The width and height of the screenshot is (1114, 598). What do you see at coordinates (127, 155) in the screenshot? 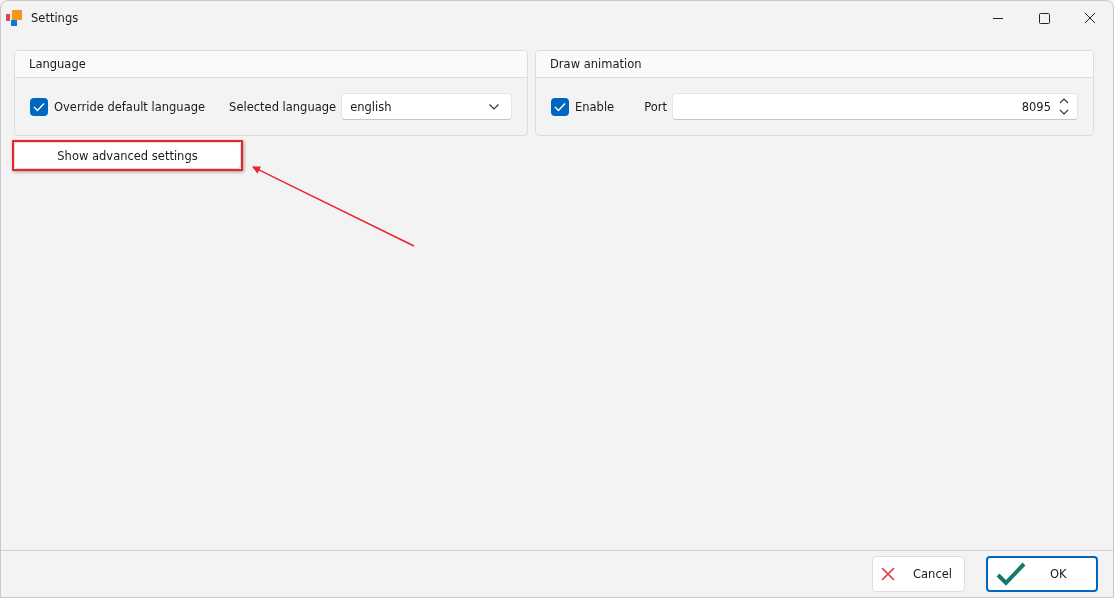
I see `show-advanced-settings-button: Show advanced settings` at bounding box center [127, 155].